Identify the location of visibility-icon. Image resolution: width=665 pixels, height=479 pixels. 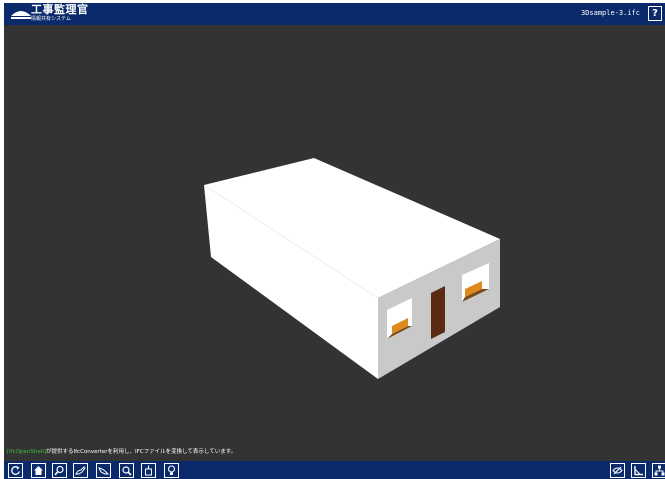
(617, 470).